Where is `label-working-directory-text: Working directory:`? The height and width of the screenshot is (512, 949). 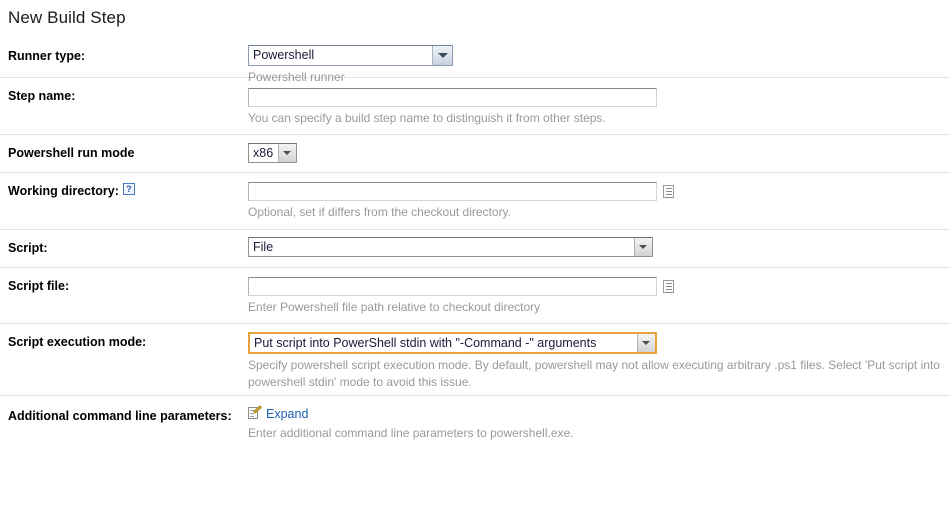
label-working-directory-text: Working directory: is located at coordinates (63, 191).